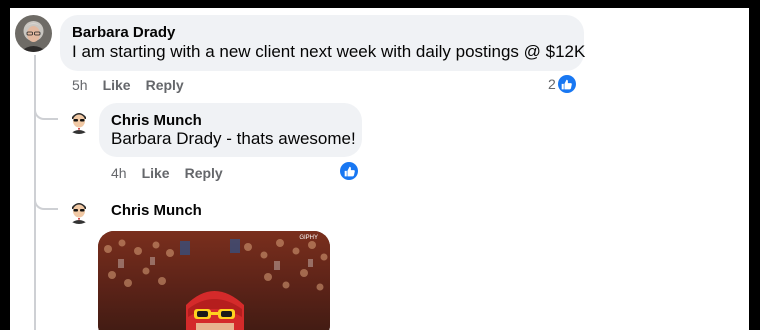 This screenshot has width=760, height=330. What do you see at coordinates (214, 280) in the screenshot?
I see `gif-attachment: GIPHY` at bounding box center [214, 280].